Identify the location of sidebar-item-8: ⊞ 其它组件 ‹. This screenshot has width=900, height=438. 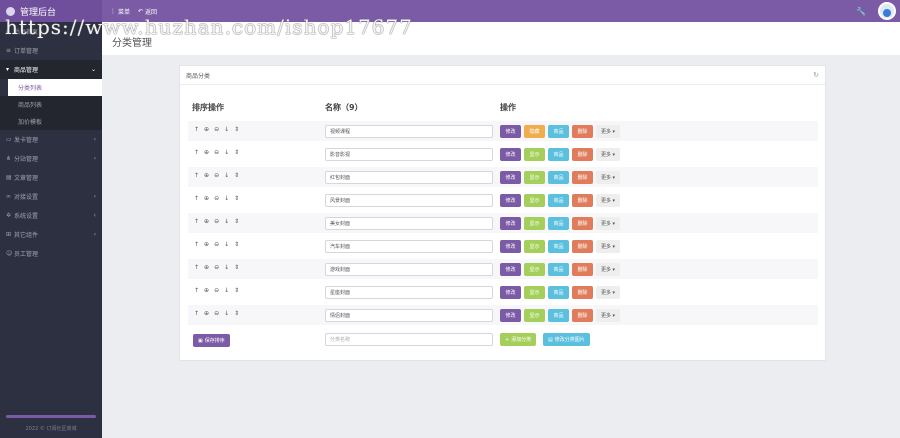
(51, 234).